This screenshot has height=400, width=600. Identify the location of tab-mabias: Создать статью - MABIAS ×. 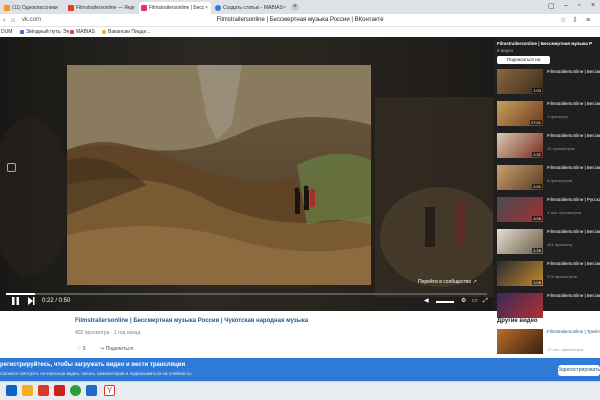
(251, 8).